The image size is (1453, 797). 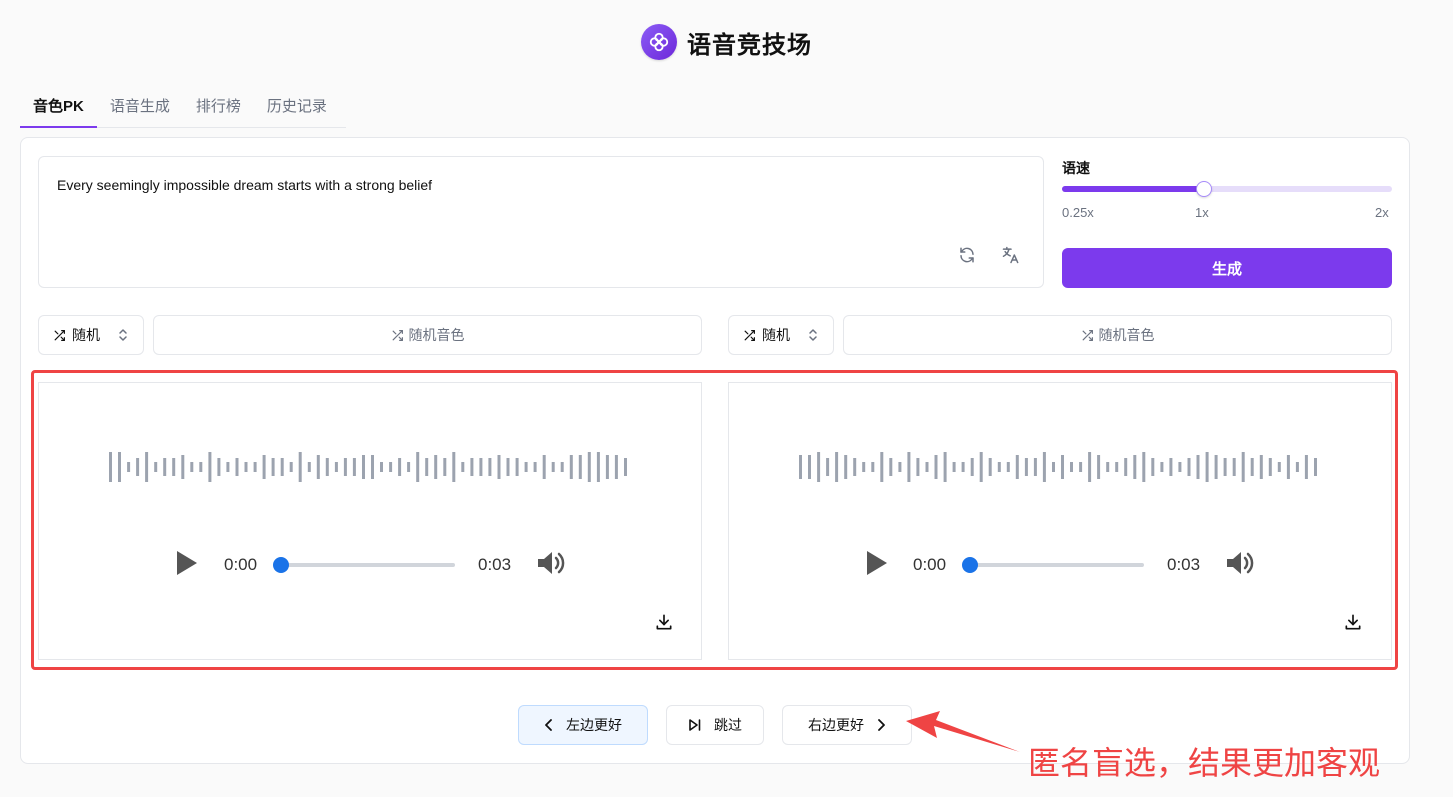 I want to click on refresh-icon, so click(x=967, y=255).